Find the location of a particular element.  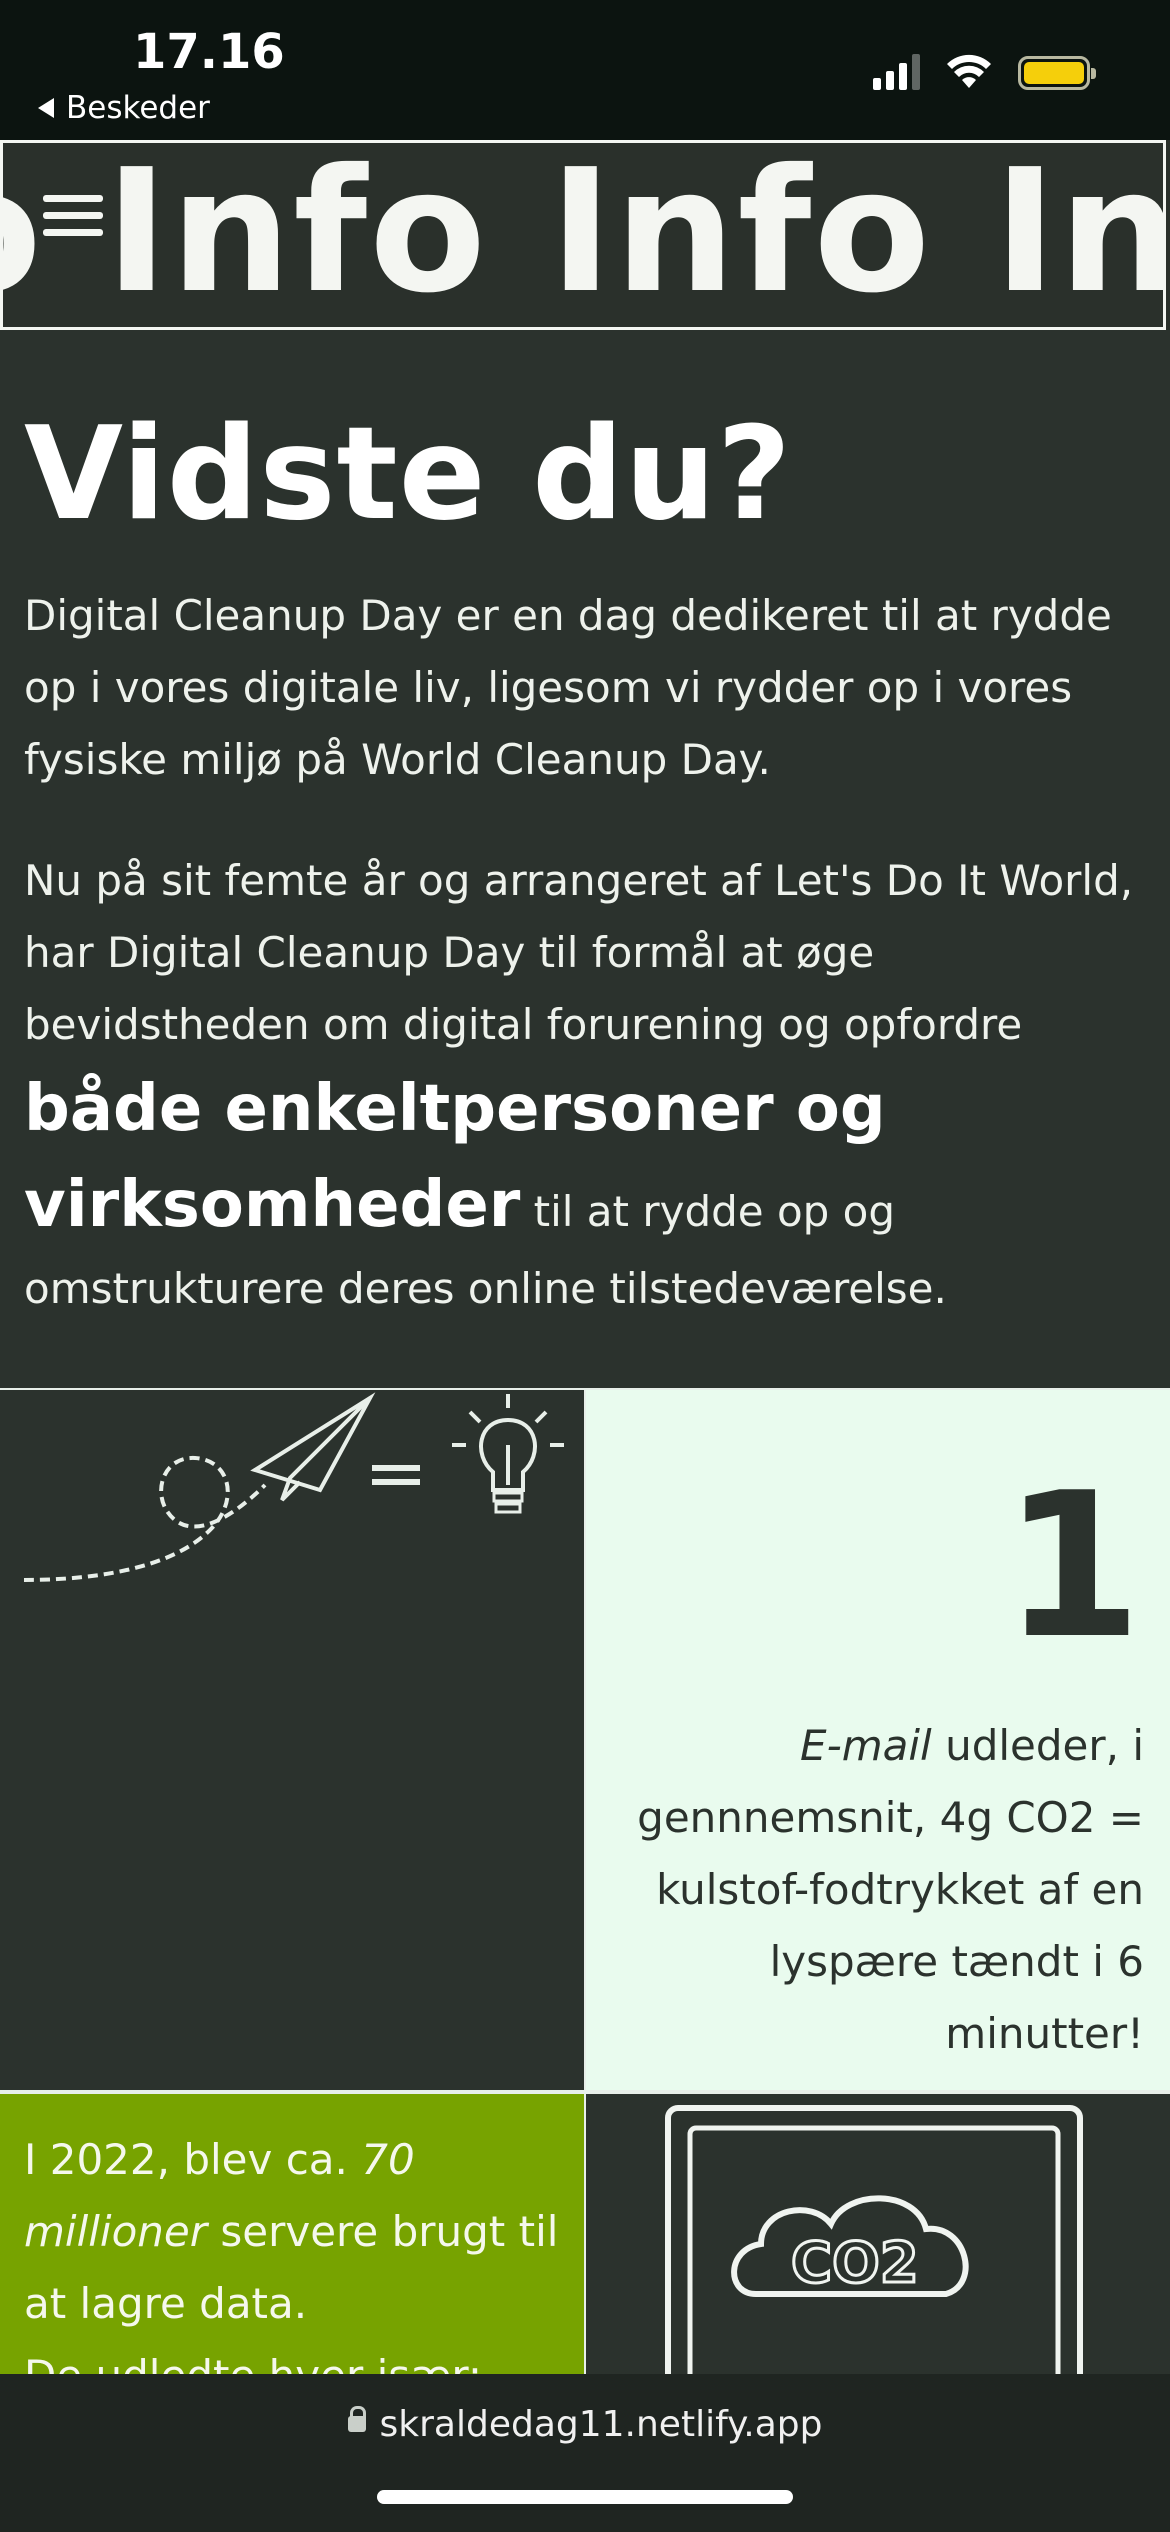

info-marquee-header: o Info Info Info Info is located at coordinates (583, 235).